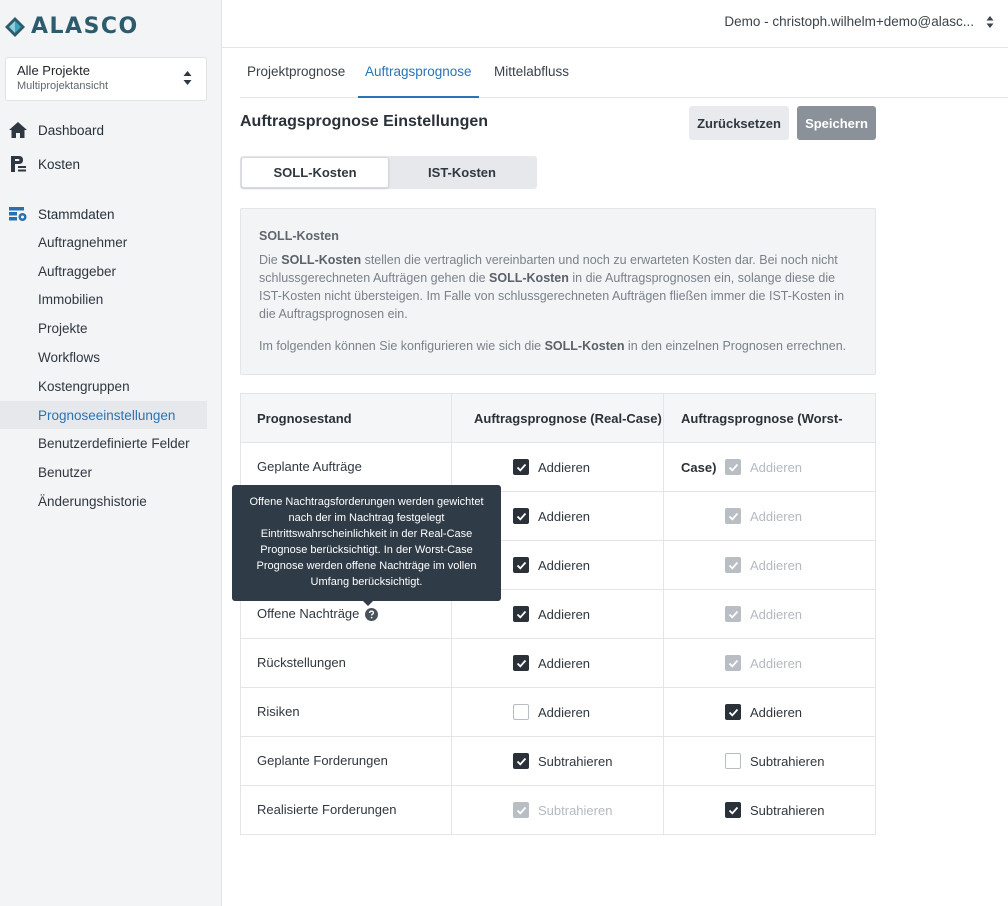 The image size is (1008, 906). Describe the element at coordinates (103, 299) in the screenshot. I see `sidebar-item-immobilien: Immobilien` at that location.